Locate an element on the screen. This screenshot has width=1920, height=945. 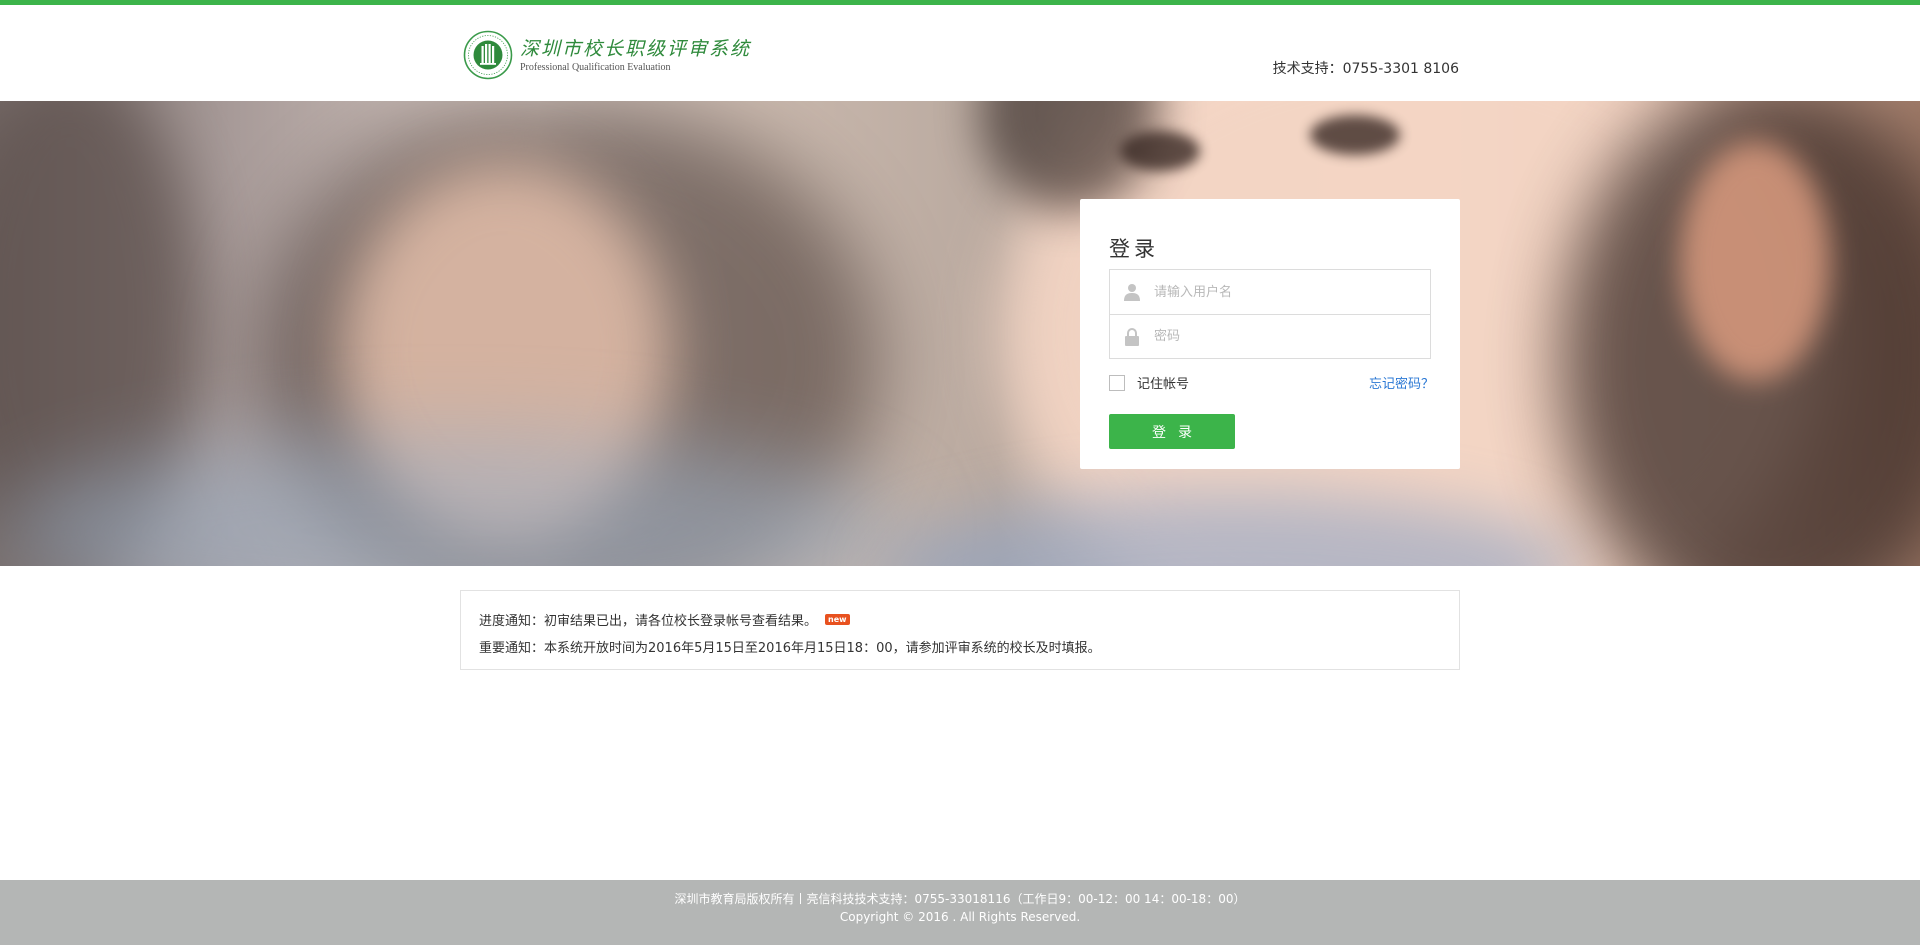
progress-notice-text: 进度通知：初审结果已出，请各位校长登录帐号查看结果。 is located at coordinates (648, 619).